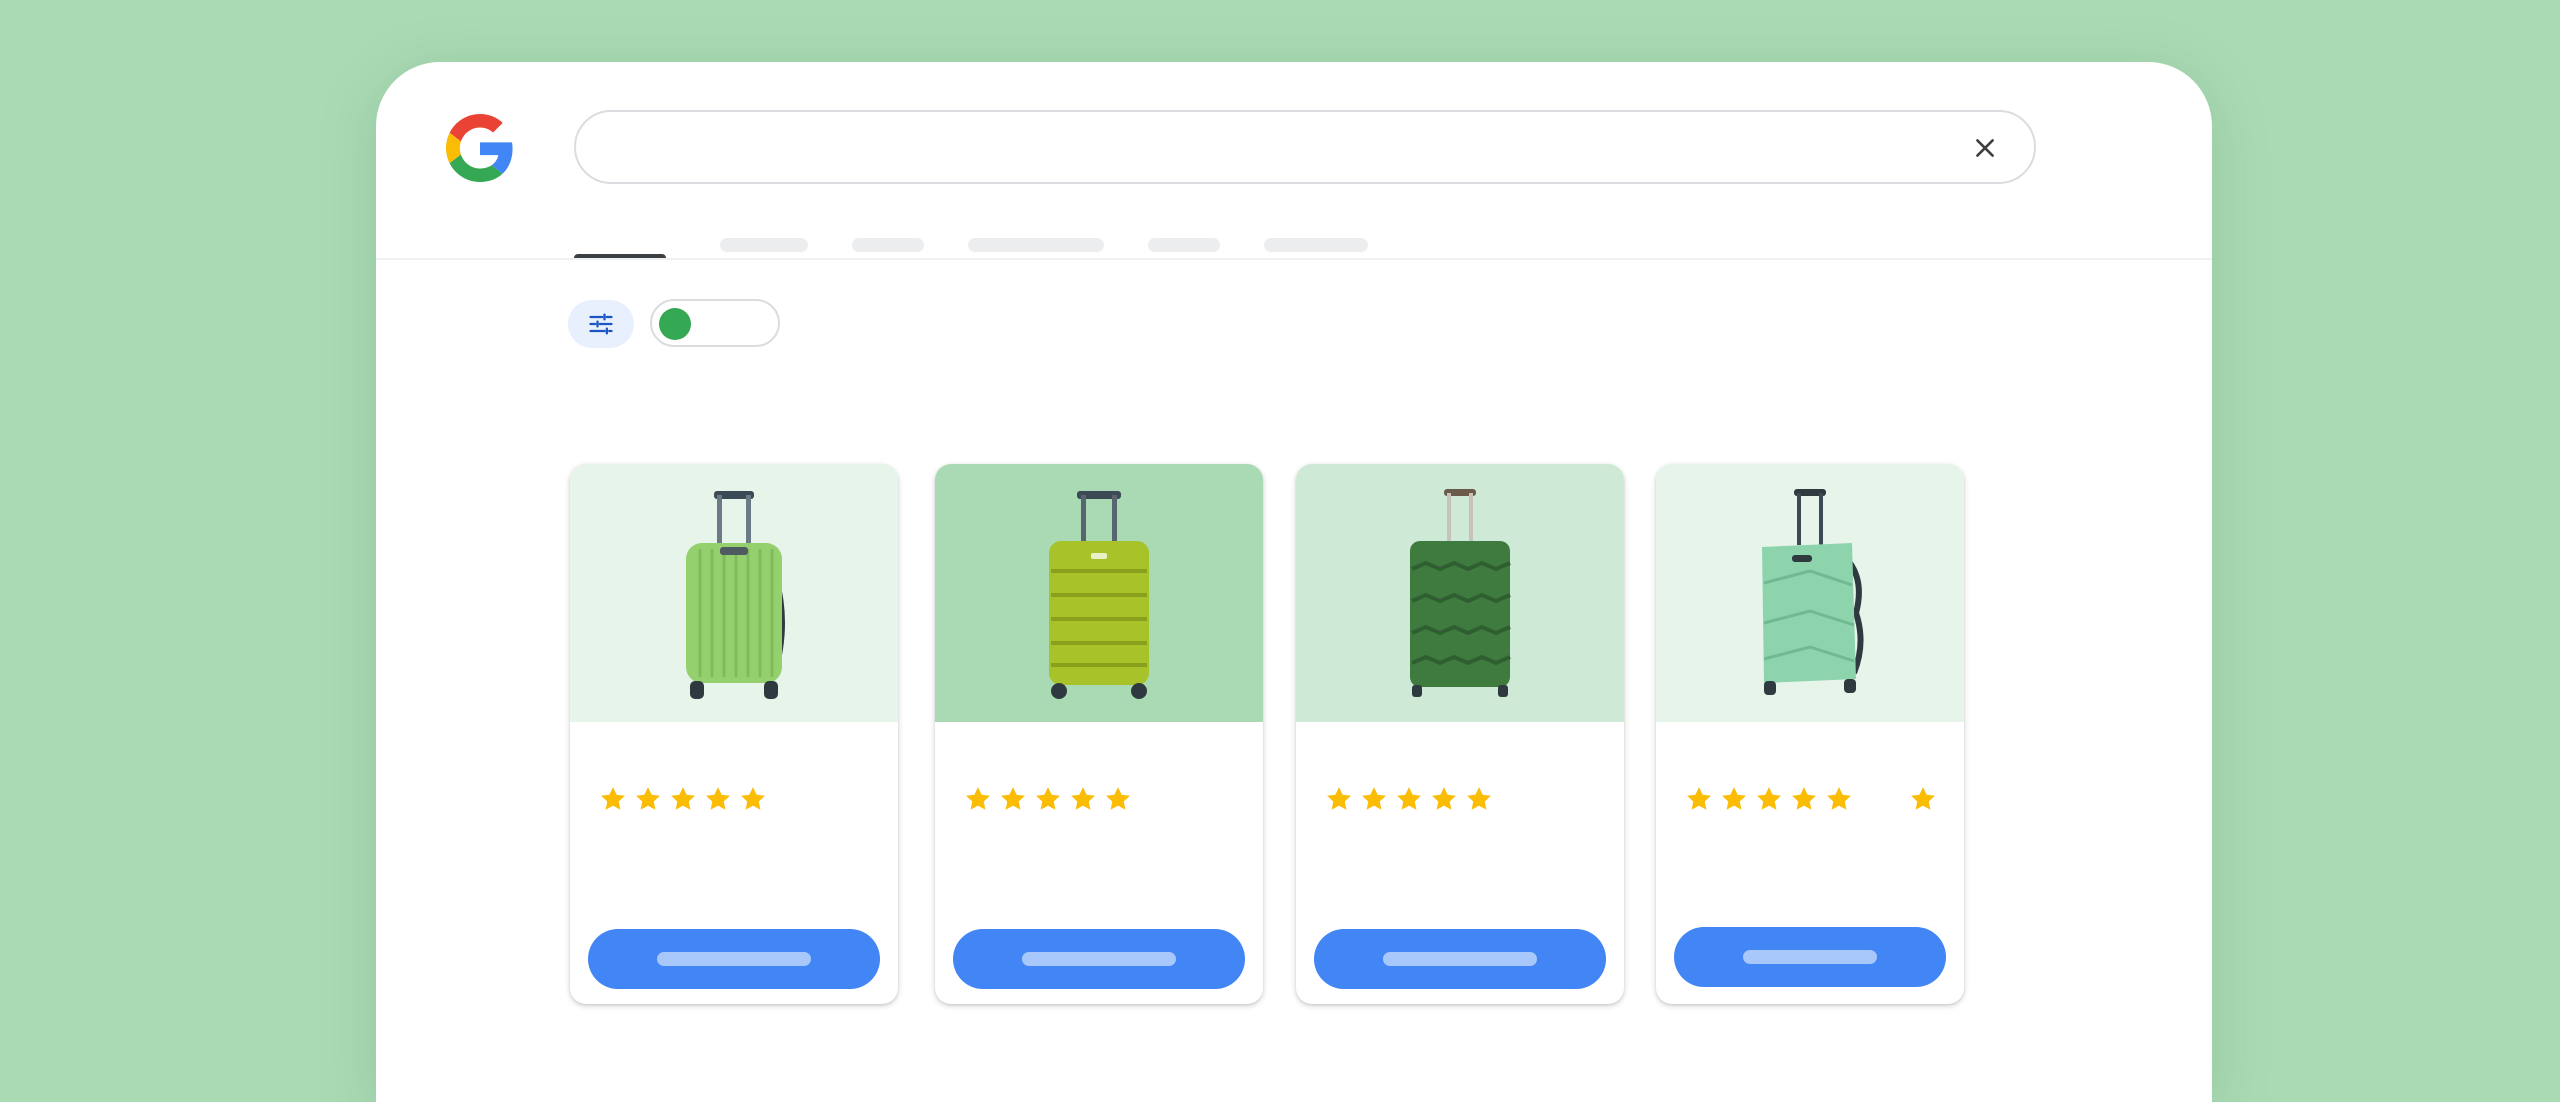 The height and width of the screenshot is (1102, 2560). What do you see at coordinates (1985, 148) in the screenshot?
I see `close-icon` at bounding box center [1985, 148].